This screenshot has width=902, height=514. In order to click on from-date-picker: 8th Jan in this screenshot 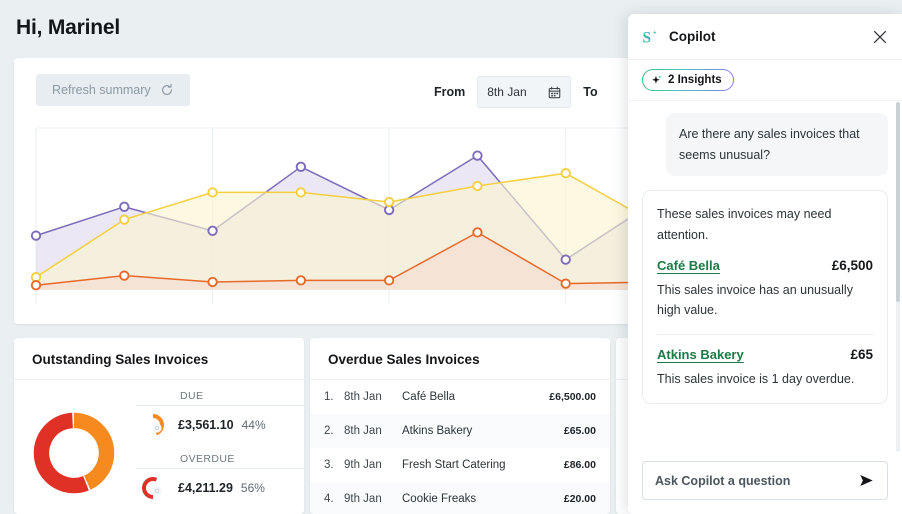, I will do `click(524, 92)`.